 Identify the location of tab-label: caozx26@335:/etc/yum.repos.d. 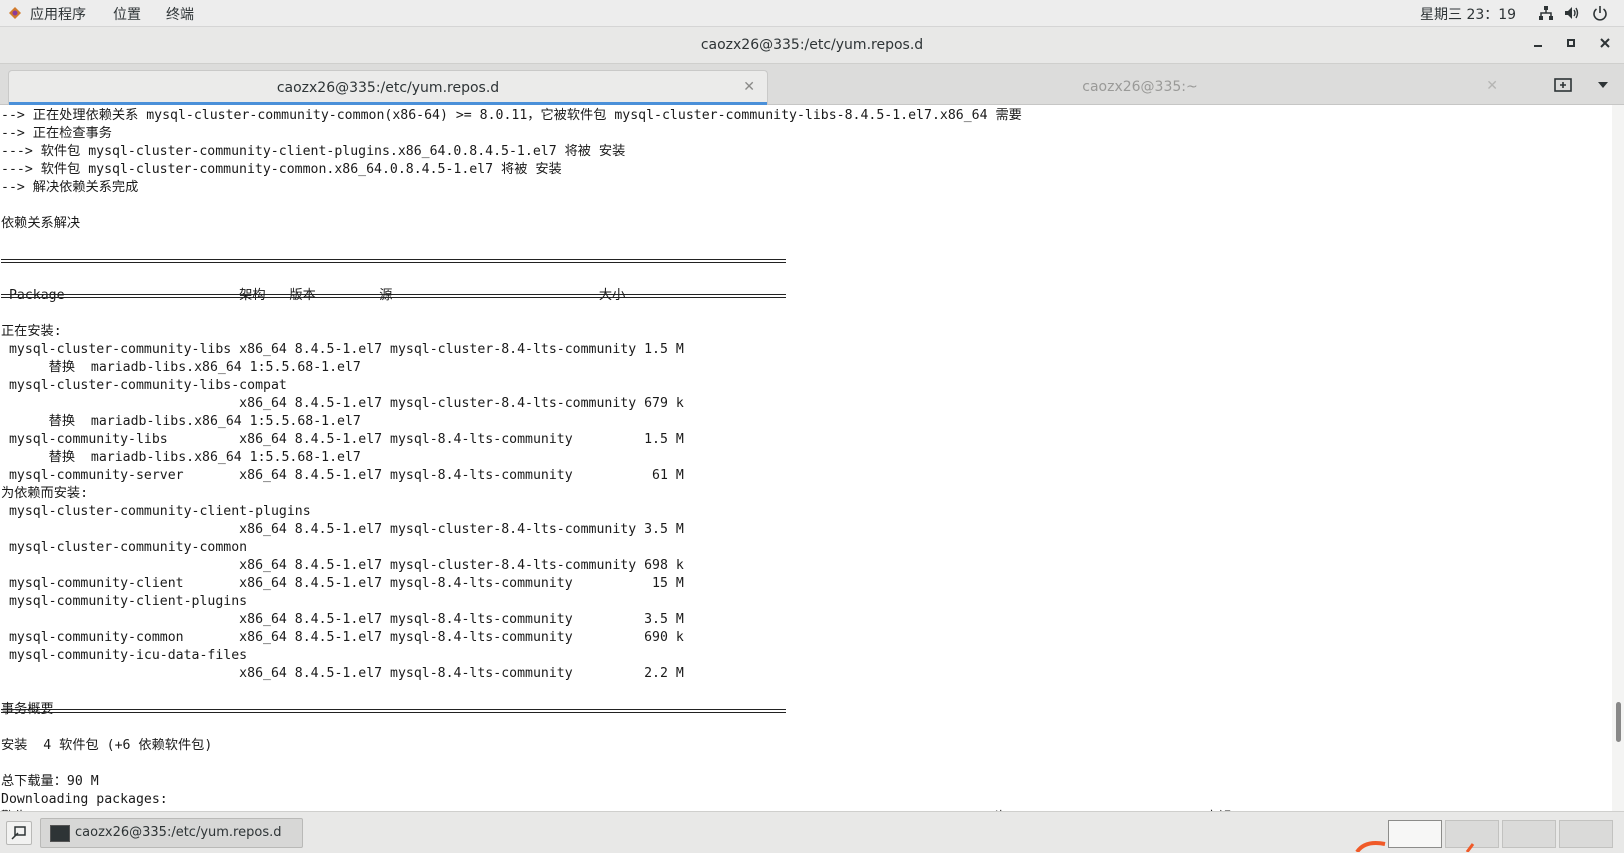
(388, 88).